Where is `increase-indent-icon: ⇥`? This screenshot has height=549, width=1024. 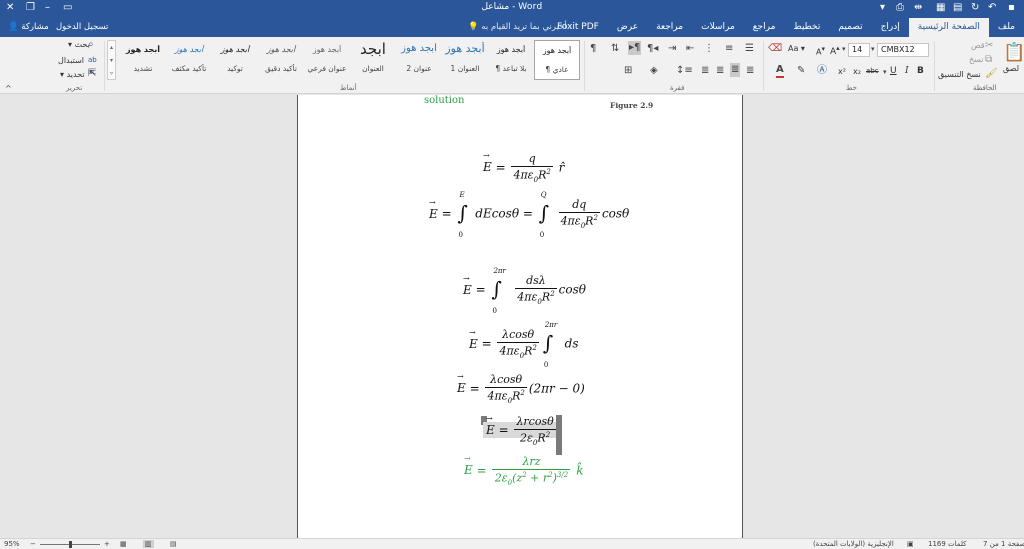 increase-indent-icon: ⇥ is located at coordinates (672, 49).